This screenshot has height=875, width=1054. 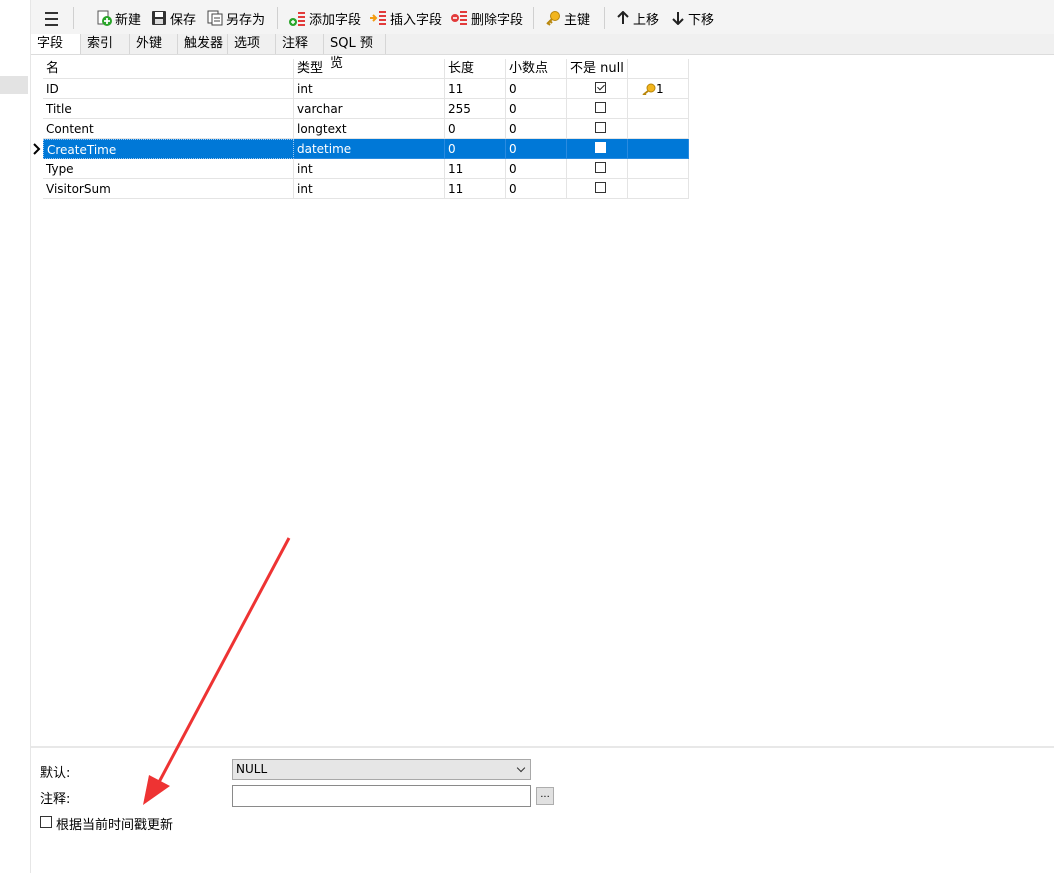 What do you see at coordinates (486, 18) in the screenshot?
I see `delete-field-button: 删除字段` at bounding box center [486, 18].